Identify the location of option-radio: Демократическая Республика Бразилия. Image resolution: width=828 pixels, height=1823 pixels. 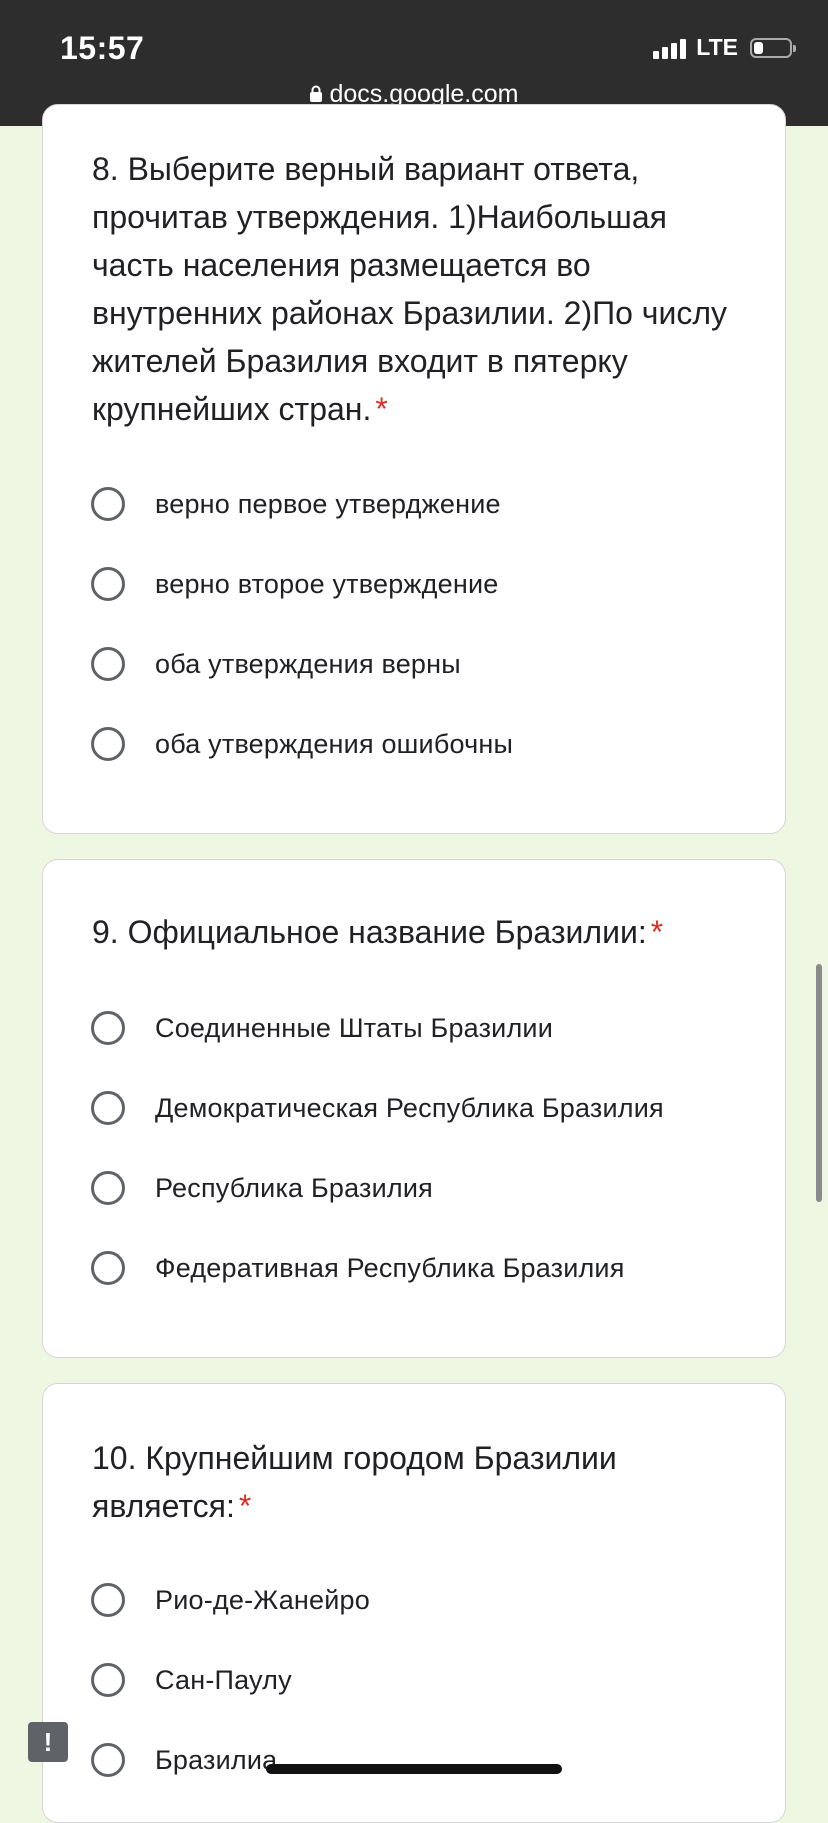
(377, 1108).